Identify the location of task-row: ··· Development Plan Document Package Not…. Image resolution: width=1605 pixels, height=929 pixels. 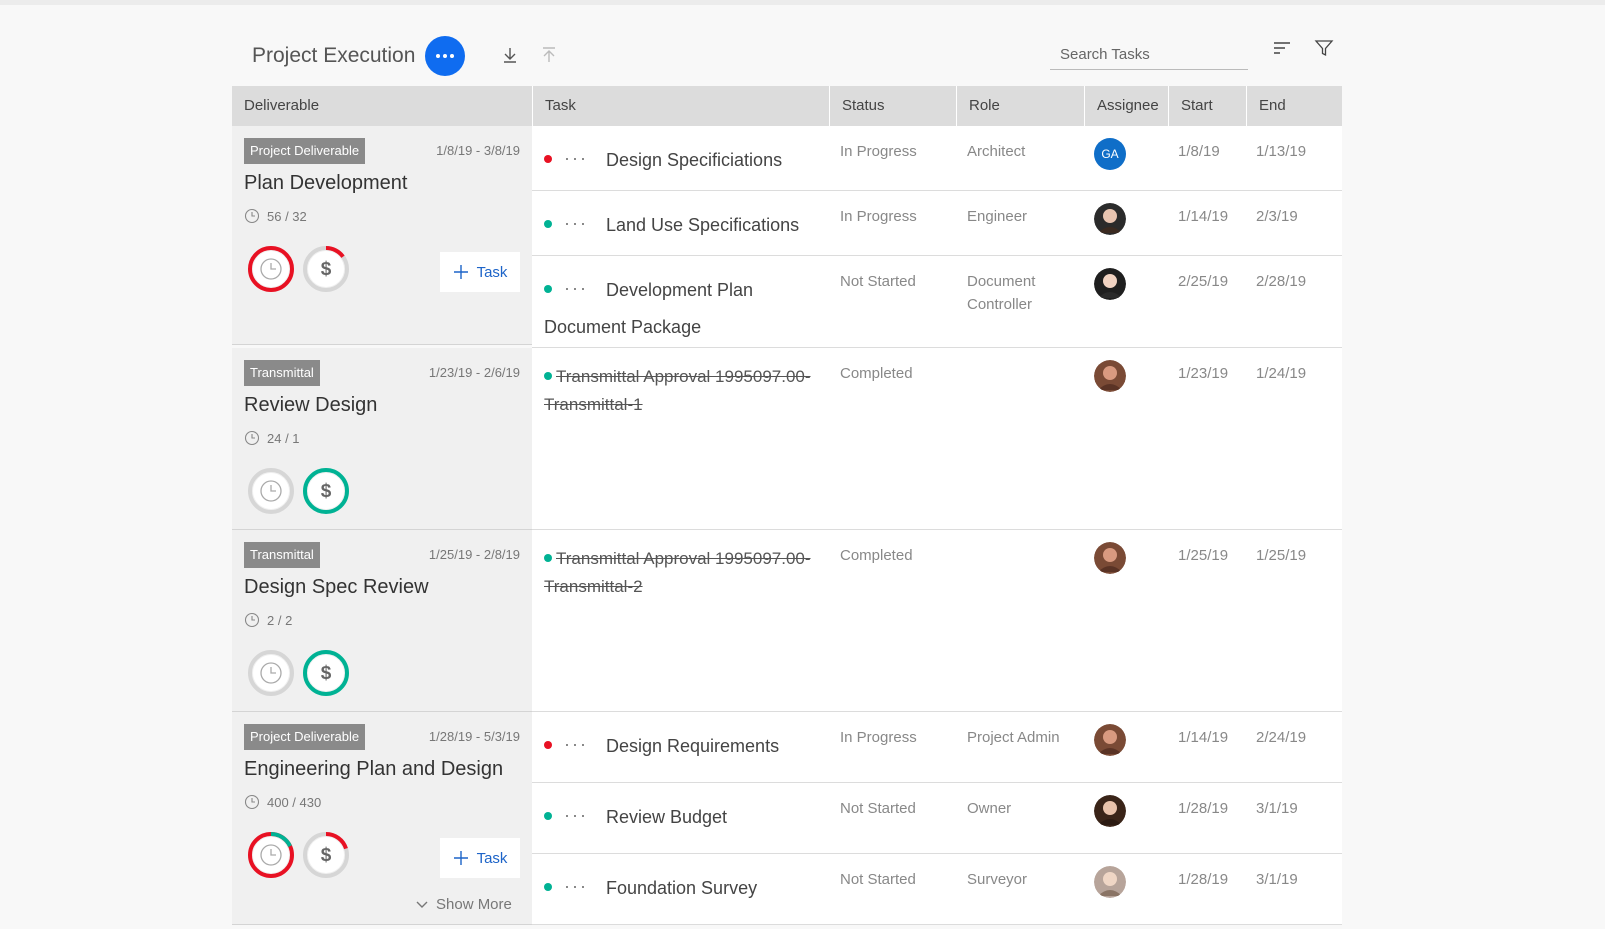
(937, 302).